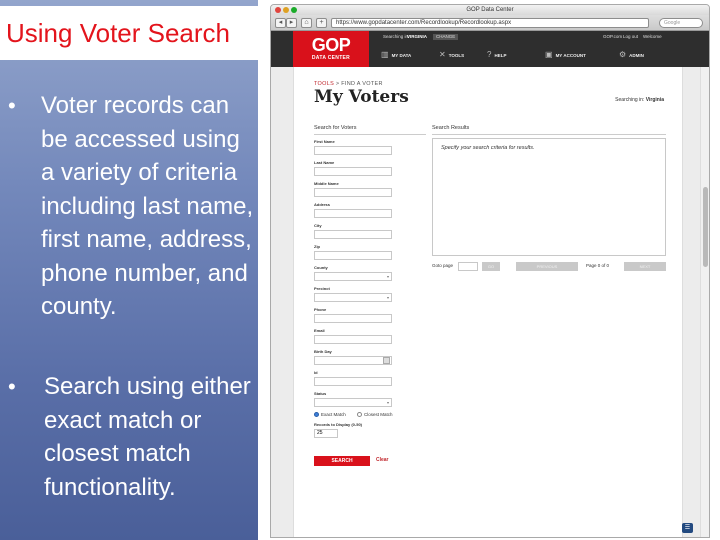 The image size is (720, 540). I want to click on scroll-thumb, so click(705, 227).